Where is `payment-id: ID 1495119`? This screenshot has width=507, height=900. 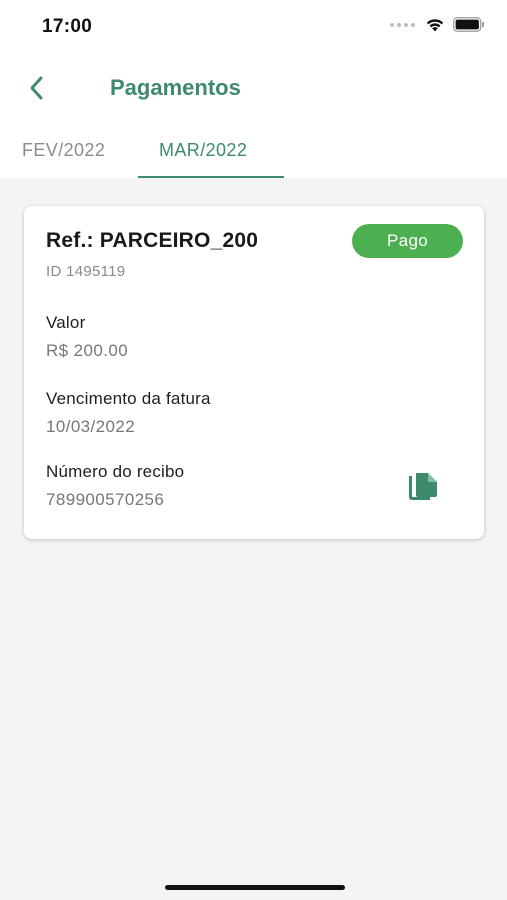 payment-id: ID 1495119 is located at coordinates (86, 271).